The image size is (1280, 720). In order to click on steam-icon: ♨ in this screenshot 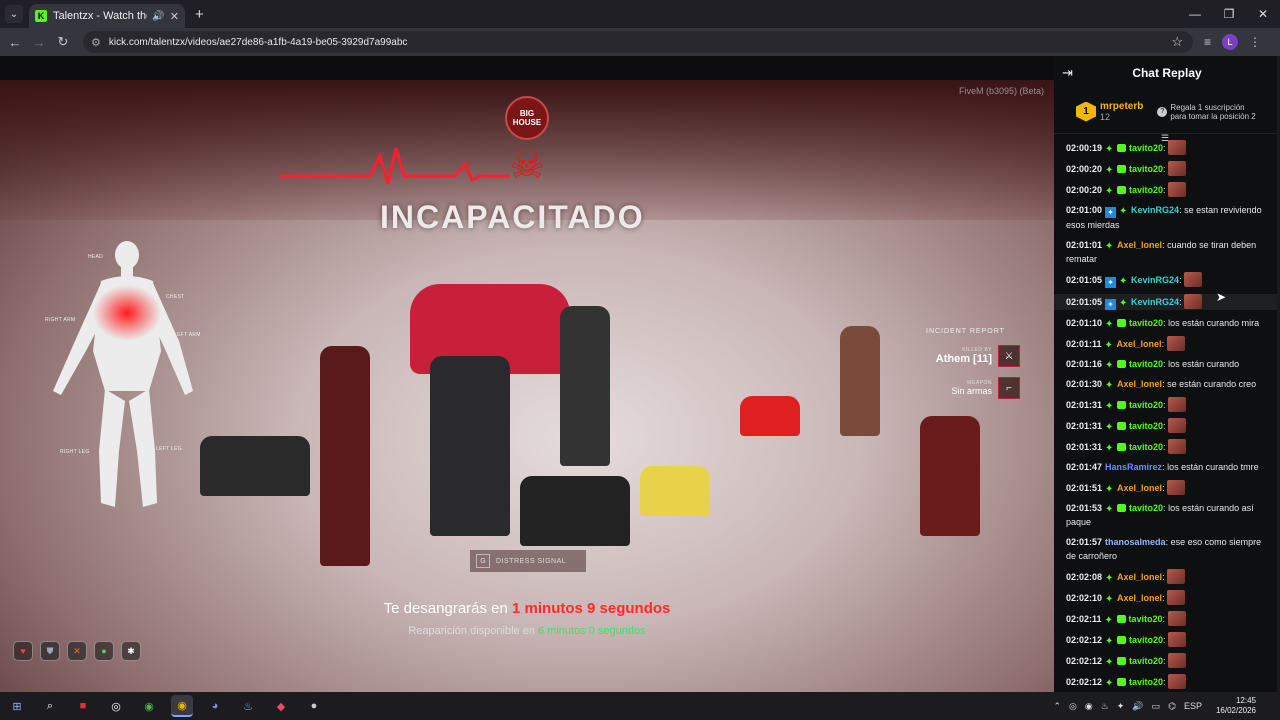, I will do `click(248, 706)`.